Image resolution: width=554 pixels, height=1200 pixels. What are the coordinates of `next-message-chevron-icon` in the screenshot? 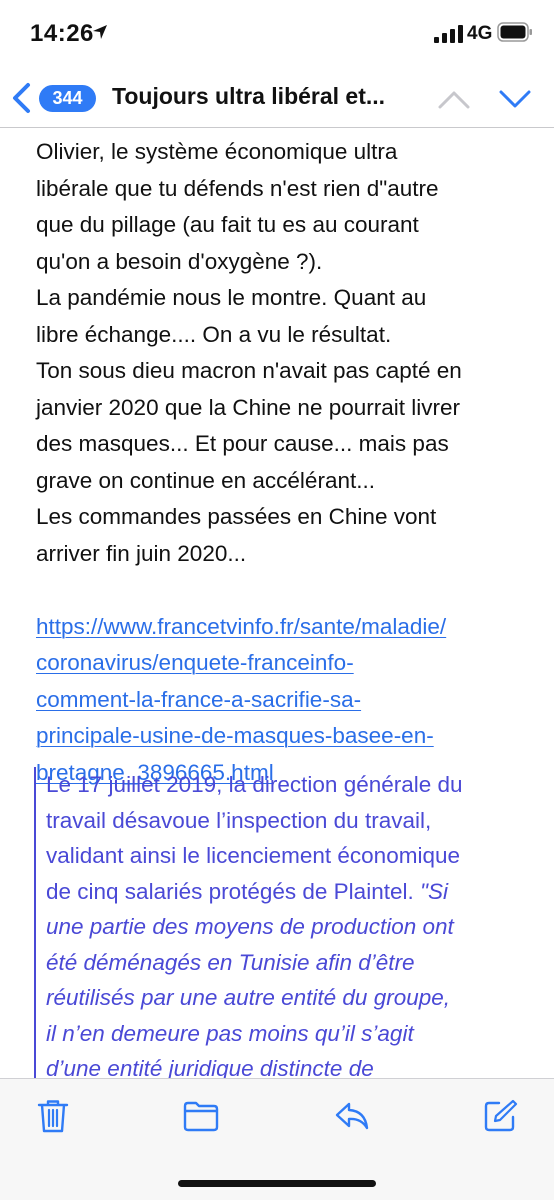 It's located at (515, 99).